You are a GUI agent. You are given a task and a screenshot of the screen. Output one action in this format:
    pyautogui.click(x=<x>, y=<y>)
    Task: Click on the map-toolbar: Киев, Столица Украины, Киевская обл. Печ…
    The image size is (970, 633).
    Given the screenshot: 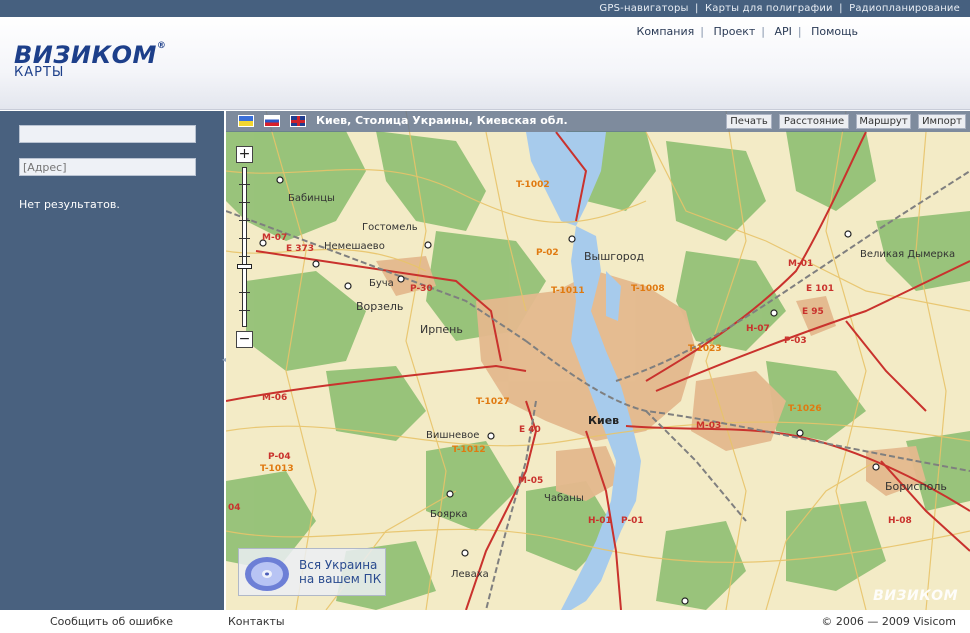 What is the action you would take?
    pyautogui.click(x=598, y=121)
    